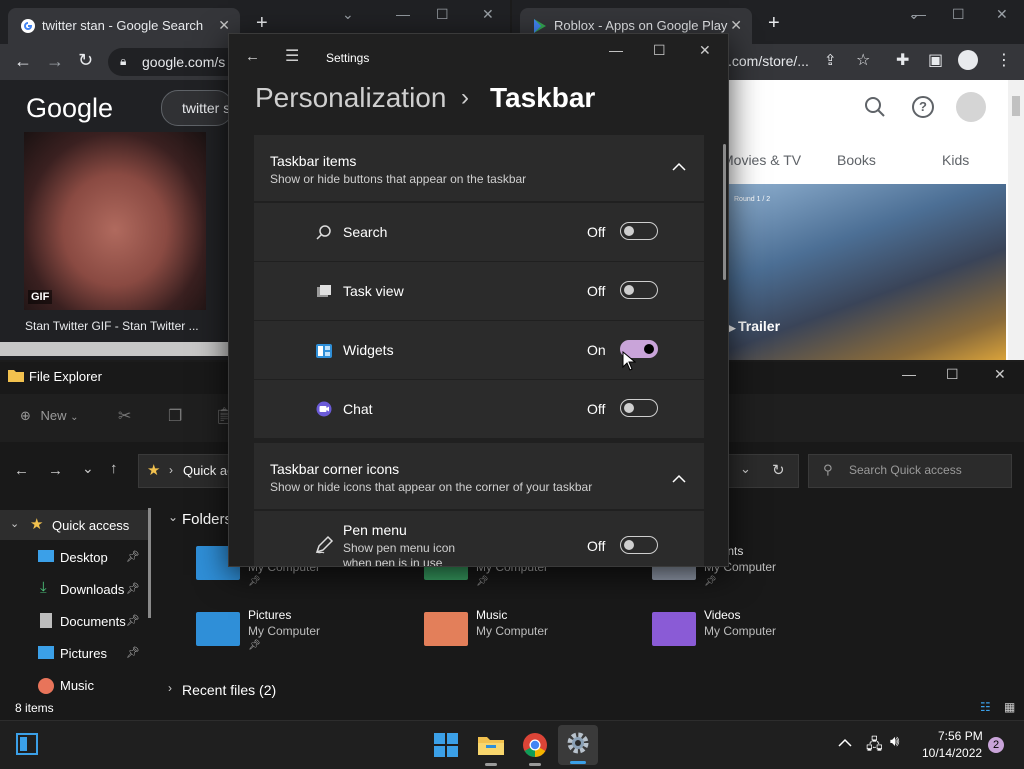 The height and width of the screenshot is (769, 1024). What do you see at coordinates (75, 621) in the screenshot?
I see `sidebar-item-documents: Documents 📌︎` at bounding box center [75, 621].